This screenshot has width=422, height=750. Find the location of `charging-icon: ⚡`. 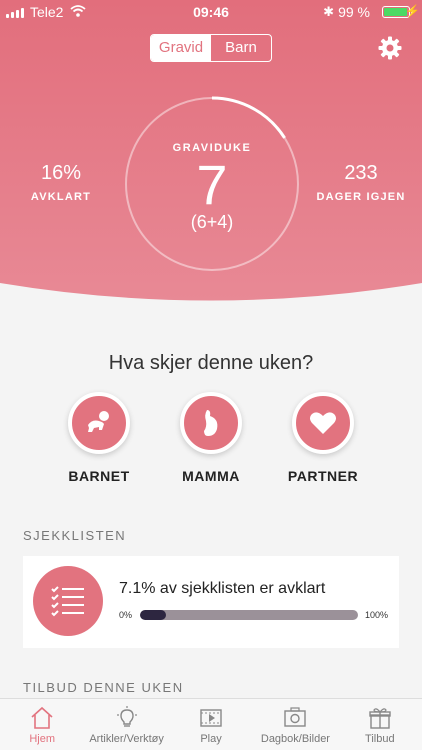

charging-icon: ⚡ is located at coordinates (412, 11).